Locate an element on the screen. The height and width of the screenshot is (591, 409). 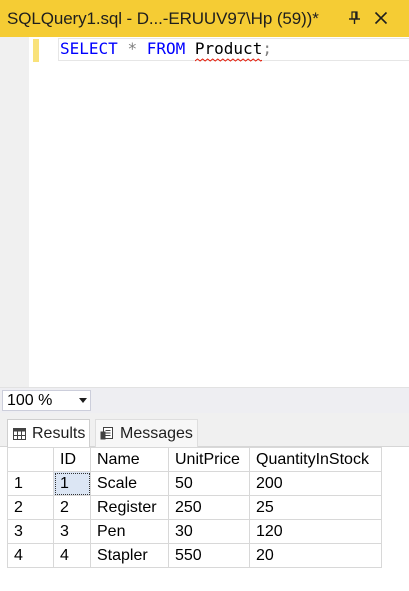
statement-terminator: ; is located at coordinates (267, 48).